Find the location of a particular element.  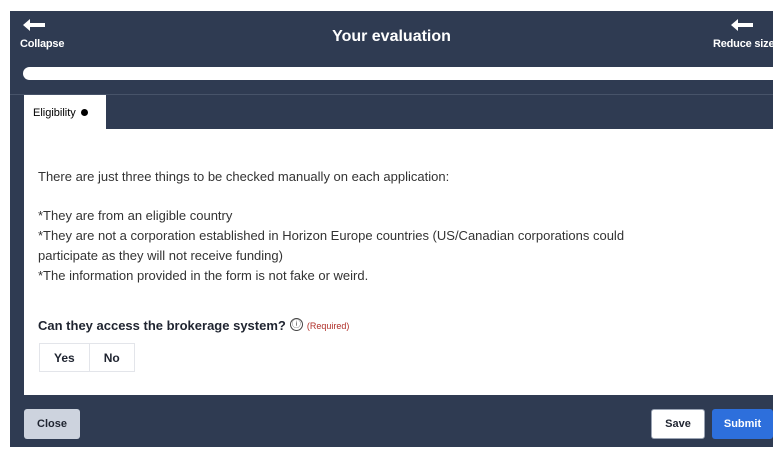

tab-eligibility: Eligibility is located at coordinates (65, 112).